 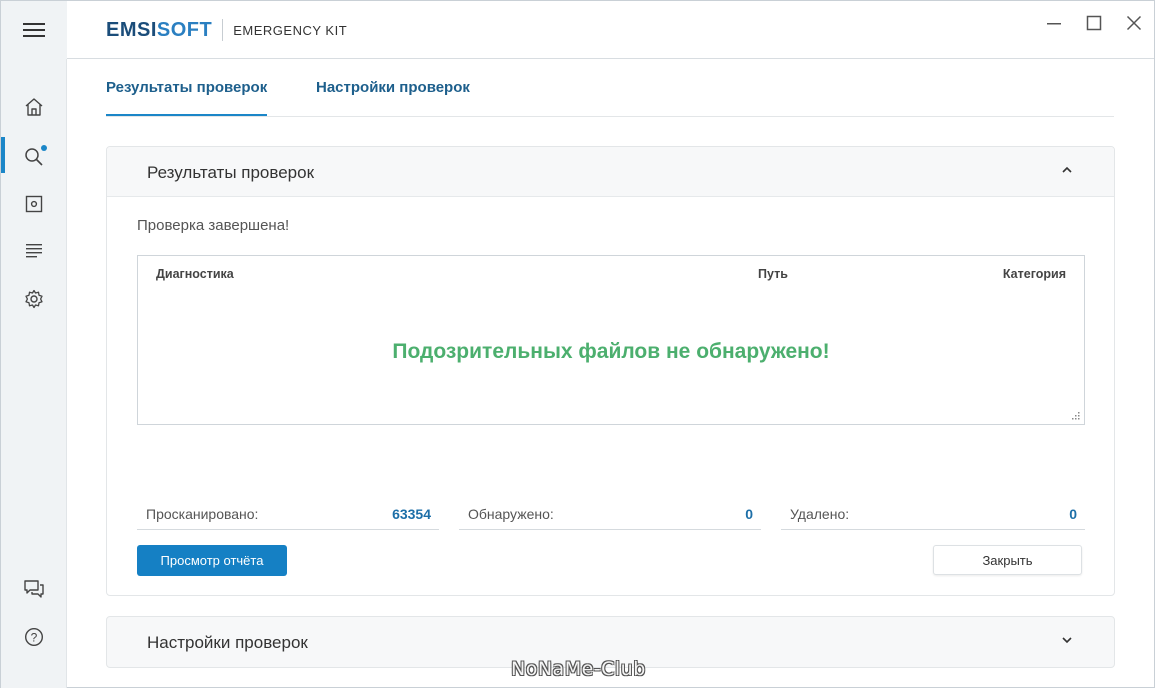 What do you see at coordinates (290, 30) in the screenshot?
I see `product-name: EMERGENCY KIT` at bounding box center [290, 30].